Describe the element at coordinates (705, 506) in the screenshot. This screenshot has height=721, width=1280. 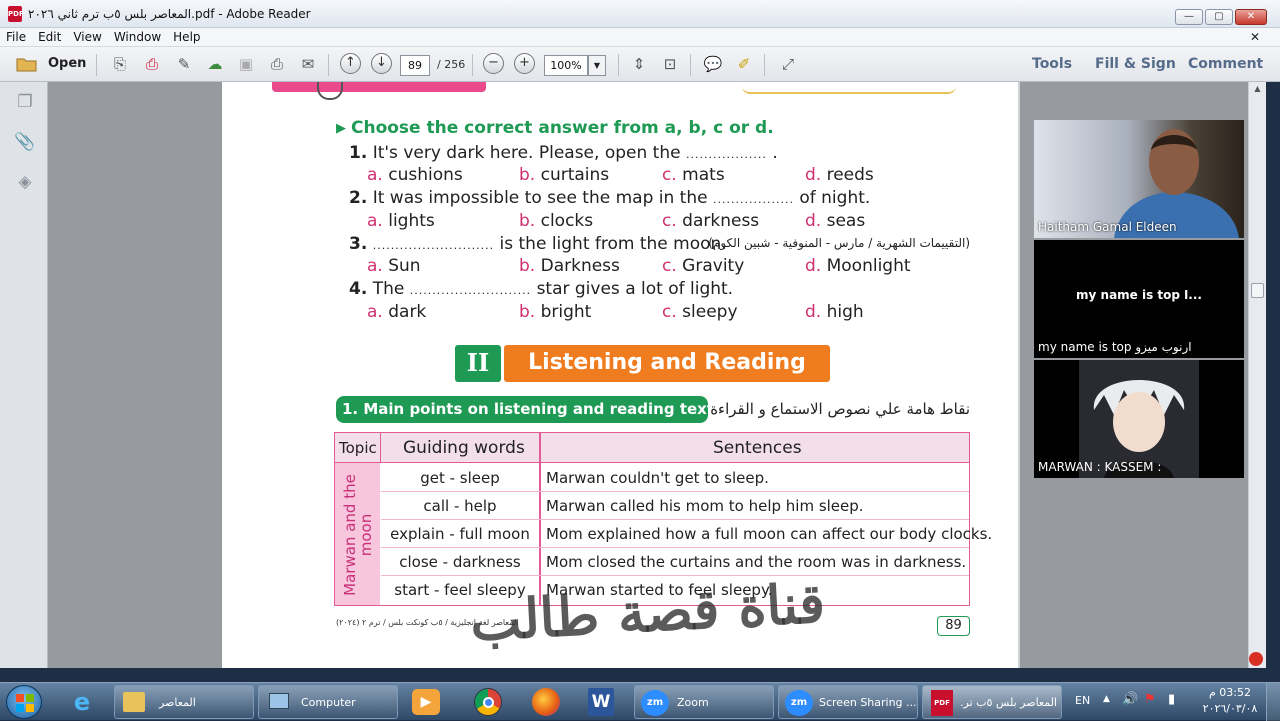
I see `table-row-sentence: Marwan called his mom to help him sleep.` at that location.